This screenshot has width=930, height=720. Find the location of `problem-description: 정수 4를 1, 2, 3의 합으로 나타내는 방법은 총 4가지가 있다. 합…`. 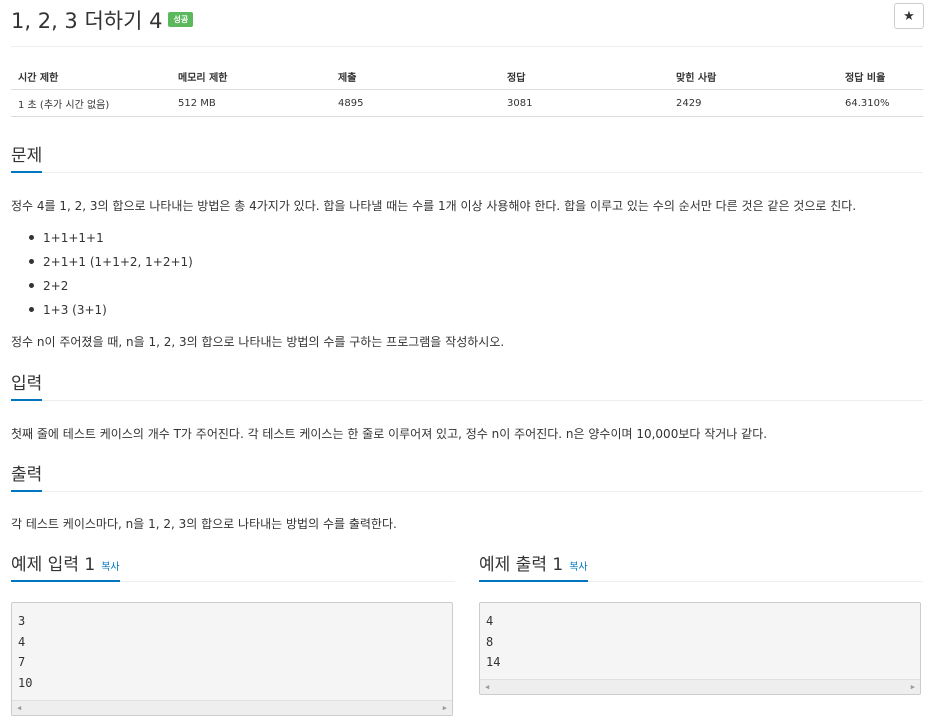

problem-description: 정수 4를 1, 2, 3의 합으로 나타내는 방법은 총 4가지가 있다. 합… is located at coordinates (434, 206).